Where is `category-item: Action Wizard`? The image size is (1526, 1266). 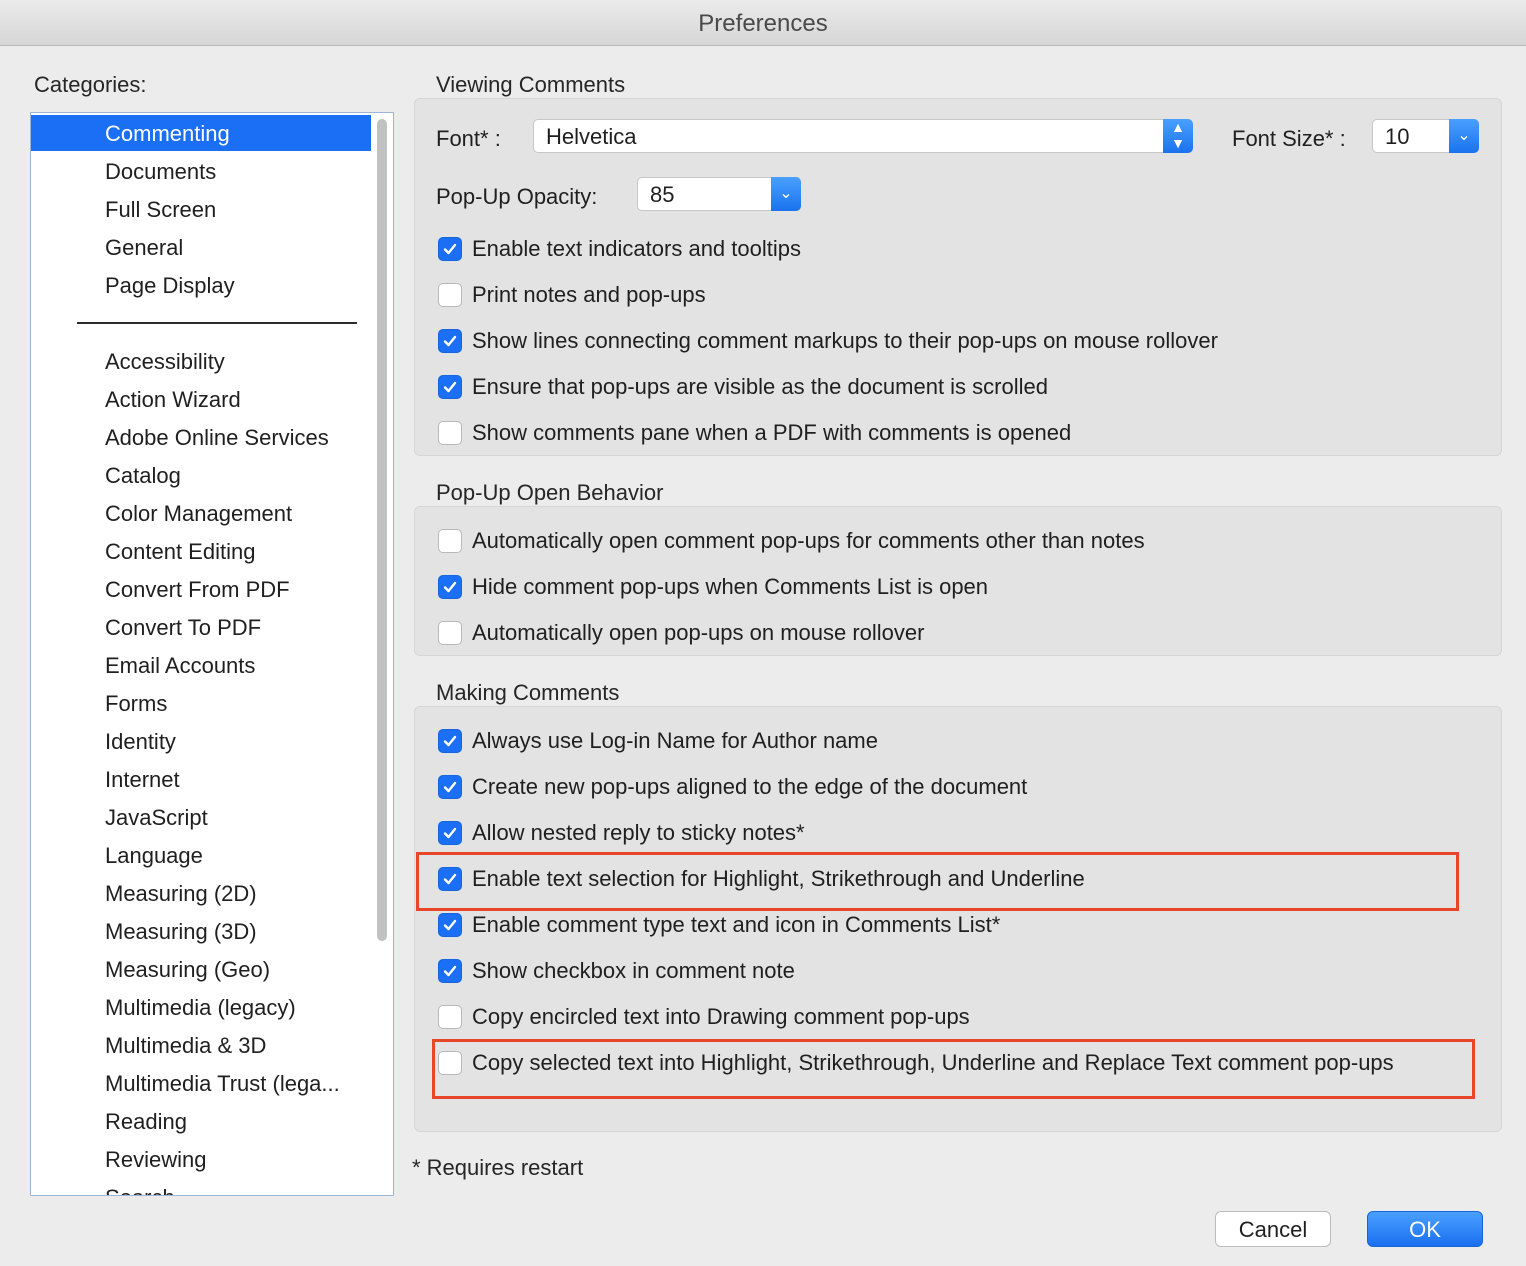 category-item: Action Wizard is located at coordinates (201, 399).